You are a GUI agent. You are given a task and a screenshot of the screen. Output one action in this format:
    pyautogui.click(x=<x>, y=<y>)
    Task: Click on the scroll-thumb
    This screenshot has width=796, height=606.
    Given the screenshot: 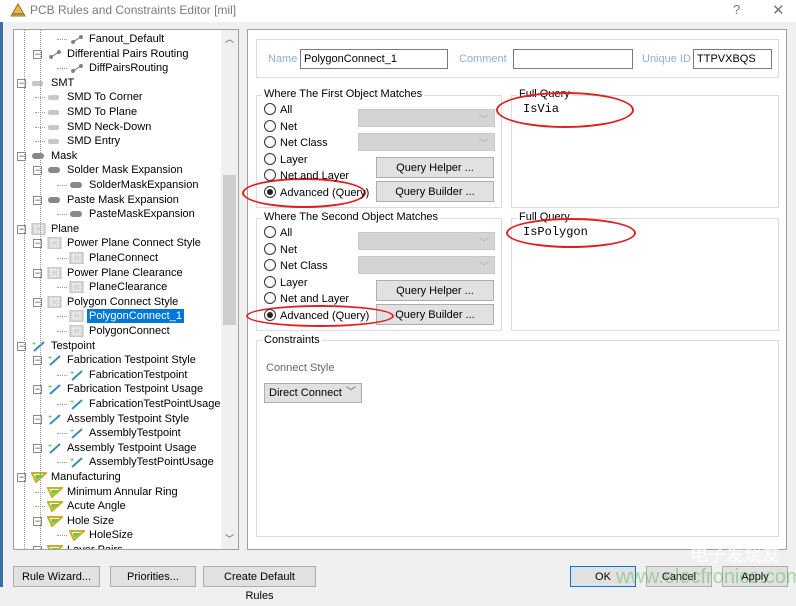 What is the action you would take?
    pyautogui.click(x=229, y=250)
    